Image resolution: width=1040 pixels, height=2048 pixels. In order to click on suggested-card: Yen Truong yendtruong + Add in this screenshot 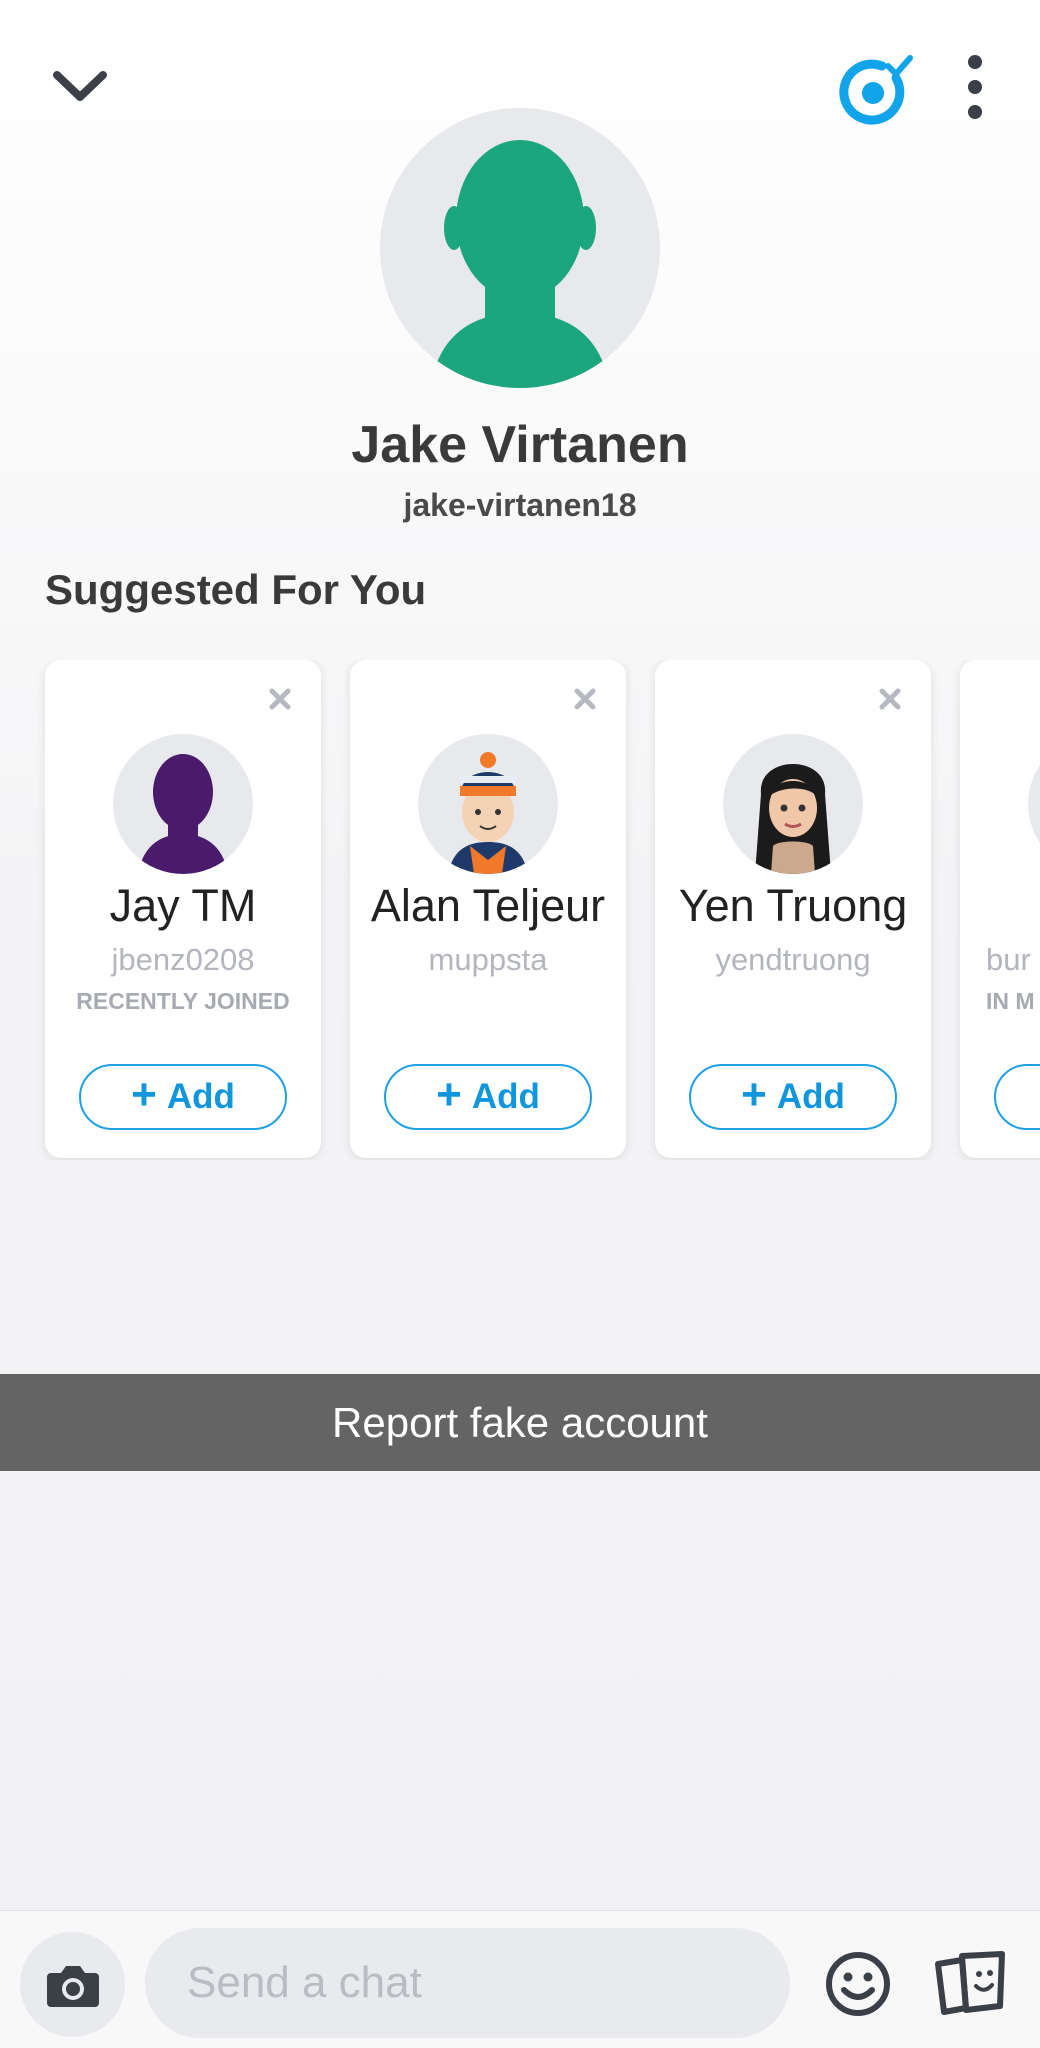, I will do `click(793, 909)`.